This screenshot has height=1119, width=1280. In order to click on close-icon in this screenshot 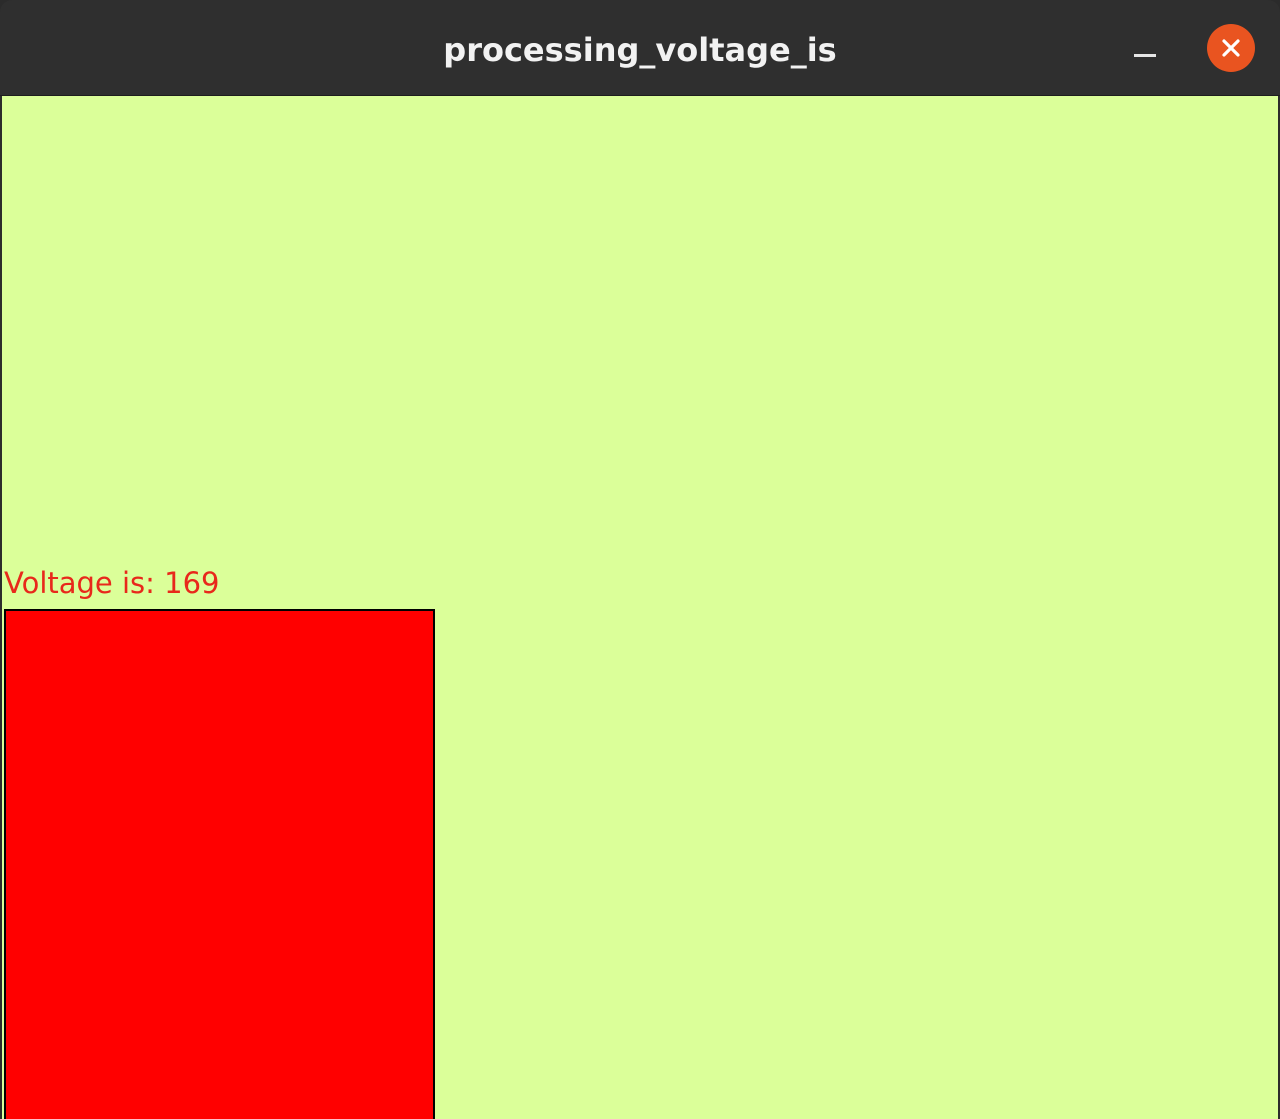, I will do `click(1231, 48)`.